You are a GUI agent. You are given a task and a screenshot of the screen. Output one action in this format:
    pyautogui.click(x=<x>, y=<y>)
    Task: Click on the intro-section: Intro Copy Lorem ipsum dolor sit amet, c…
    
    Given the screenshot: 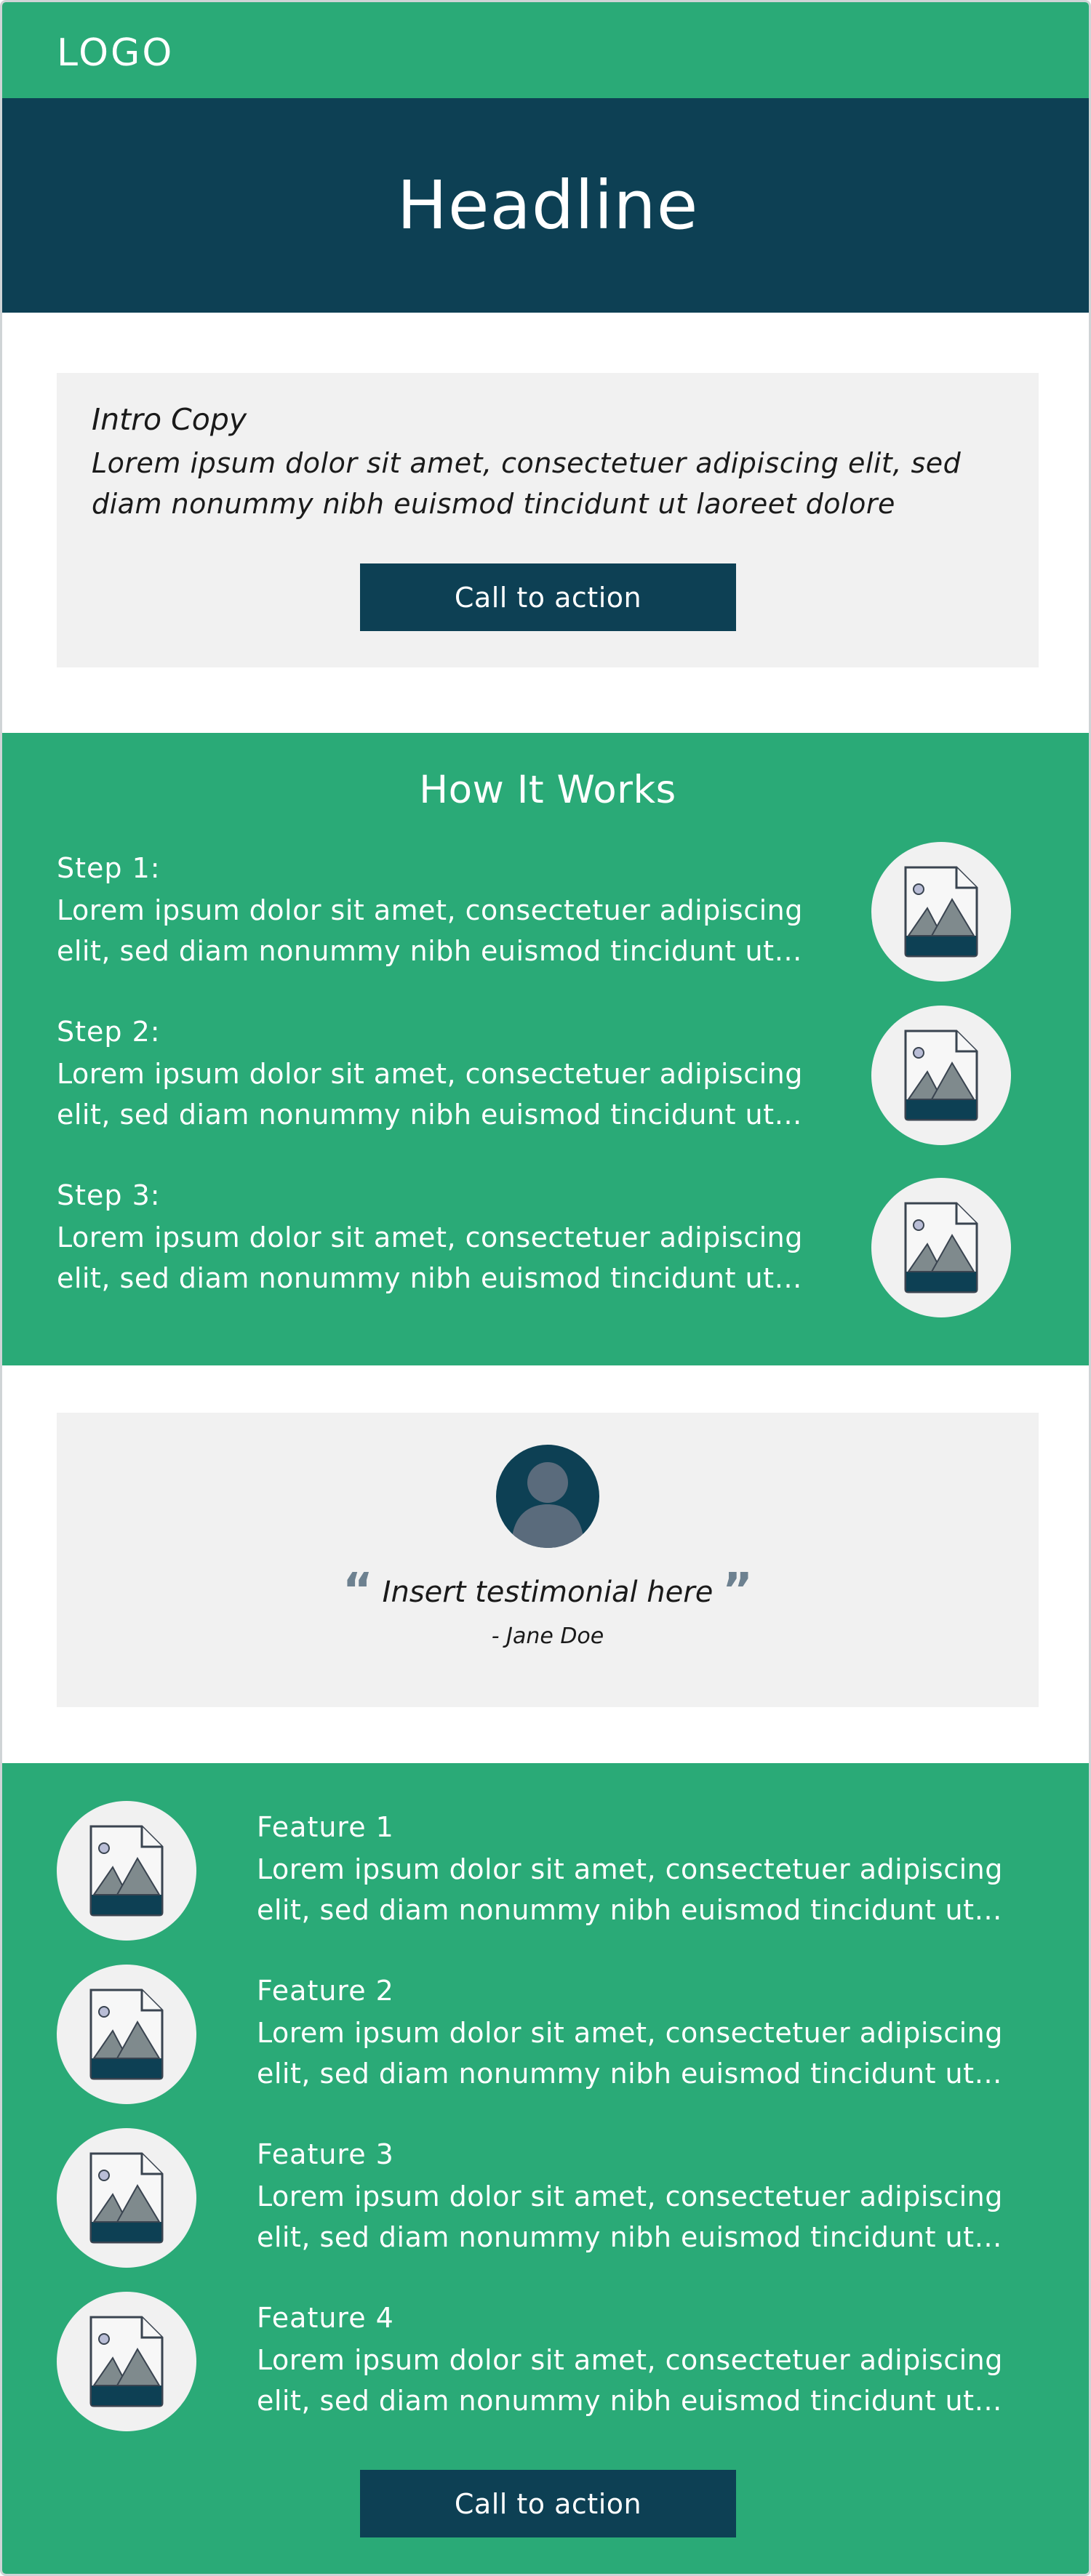 What is the action you would take?
    pyautogui.click(x=548, y=520)
    